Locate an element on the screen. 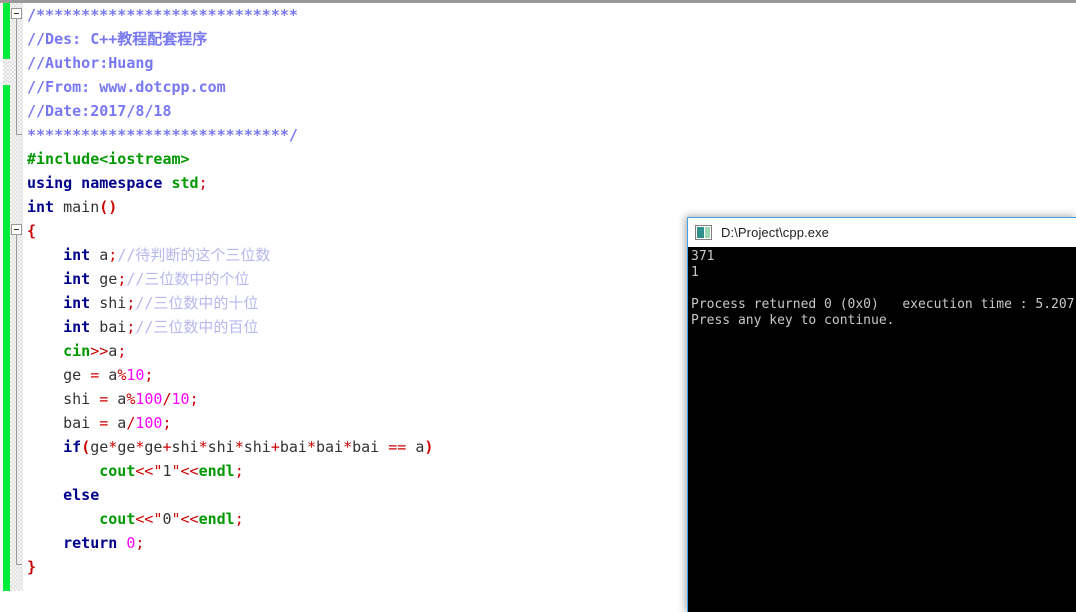  code-token-str: 1 is located at coordinates (167, 471).